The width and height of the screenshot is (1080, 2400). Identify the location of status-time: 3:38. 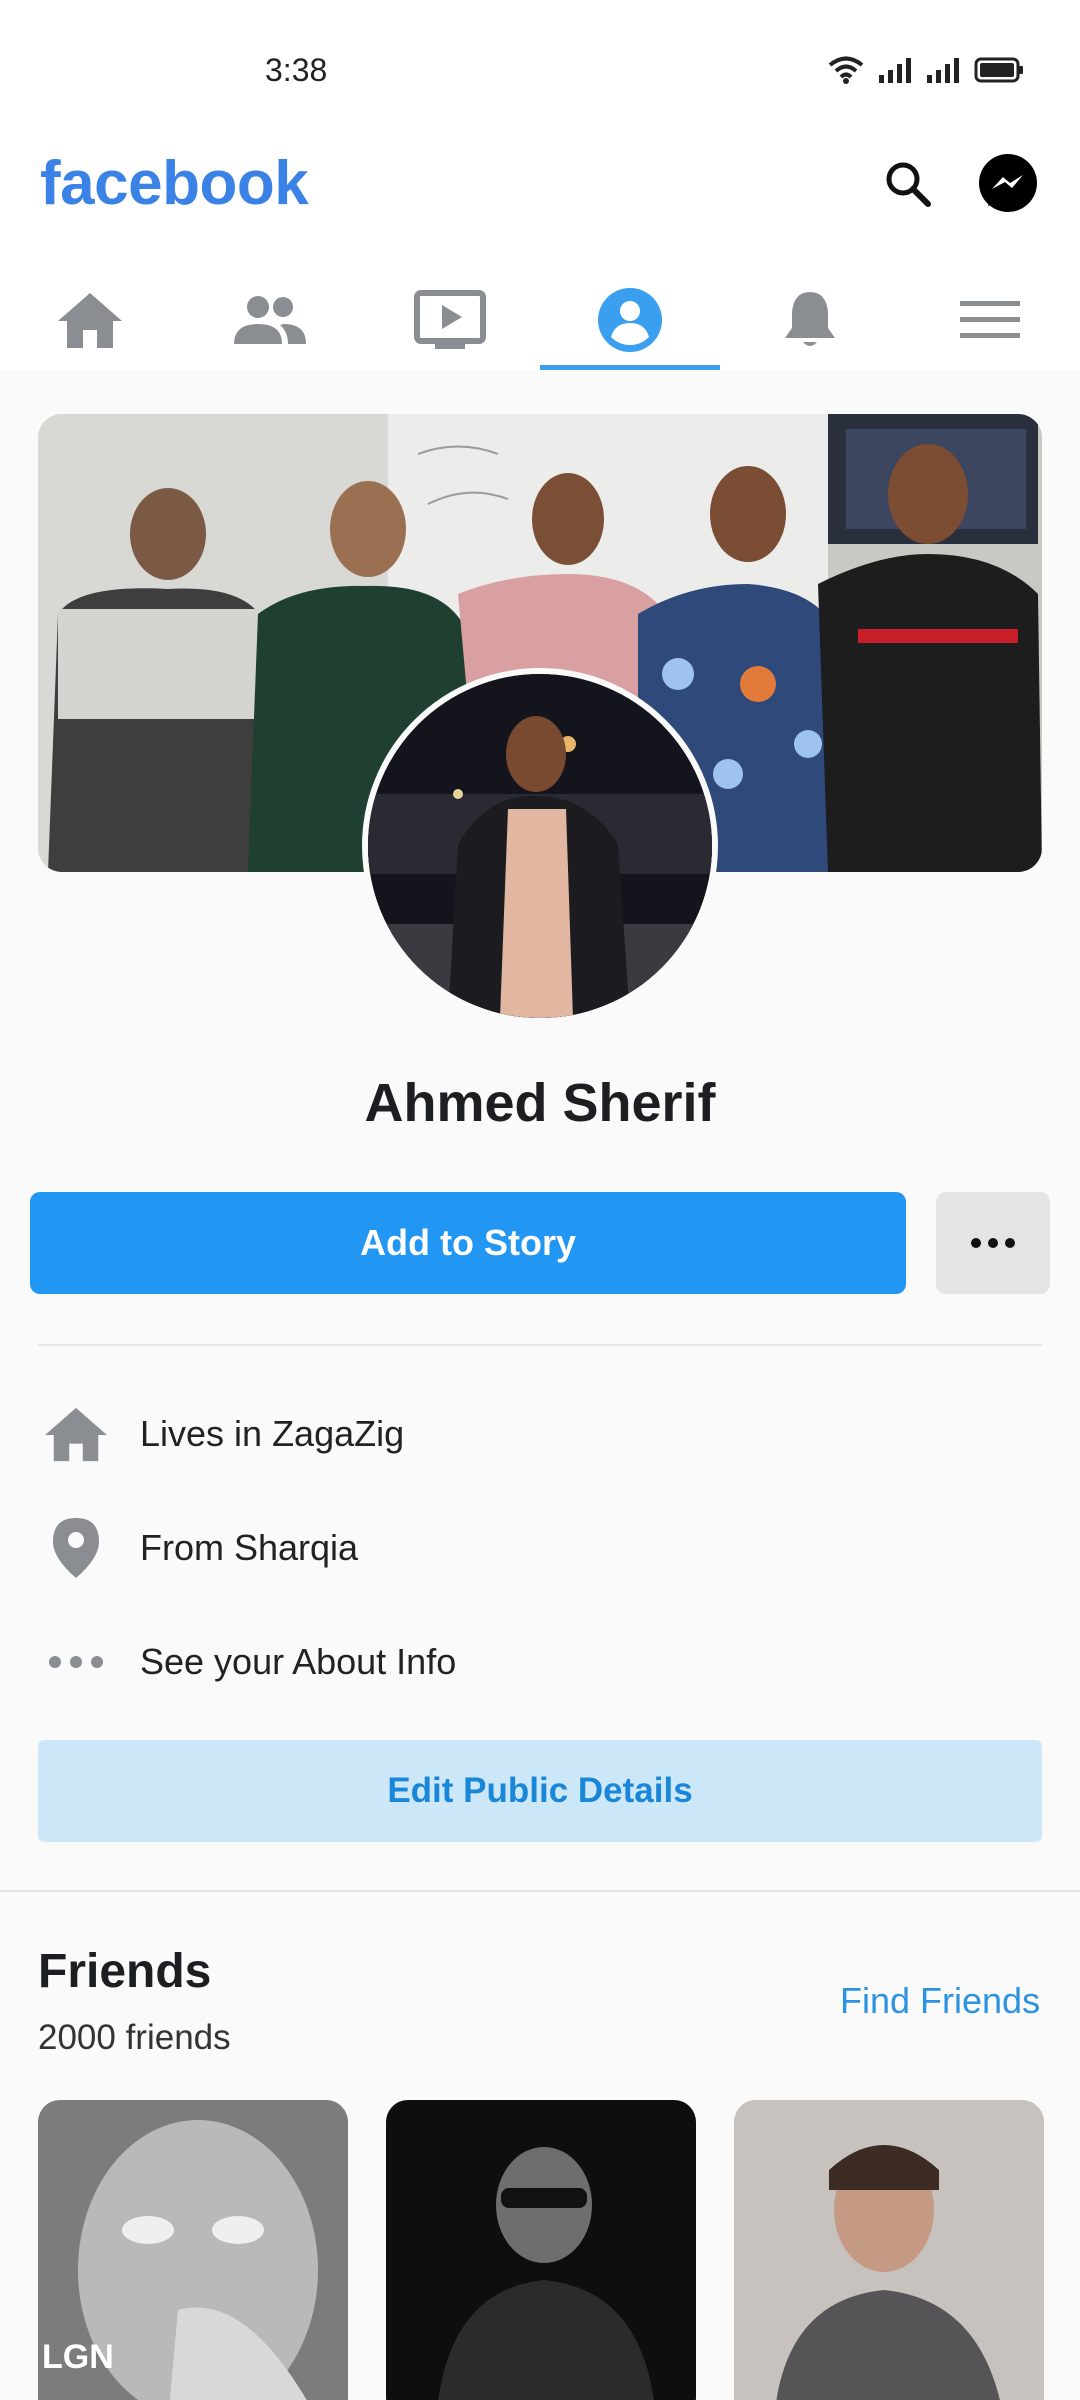
(296, 70).